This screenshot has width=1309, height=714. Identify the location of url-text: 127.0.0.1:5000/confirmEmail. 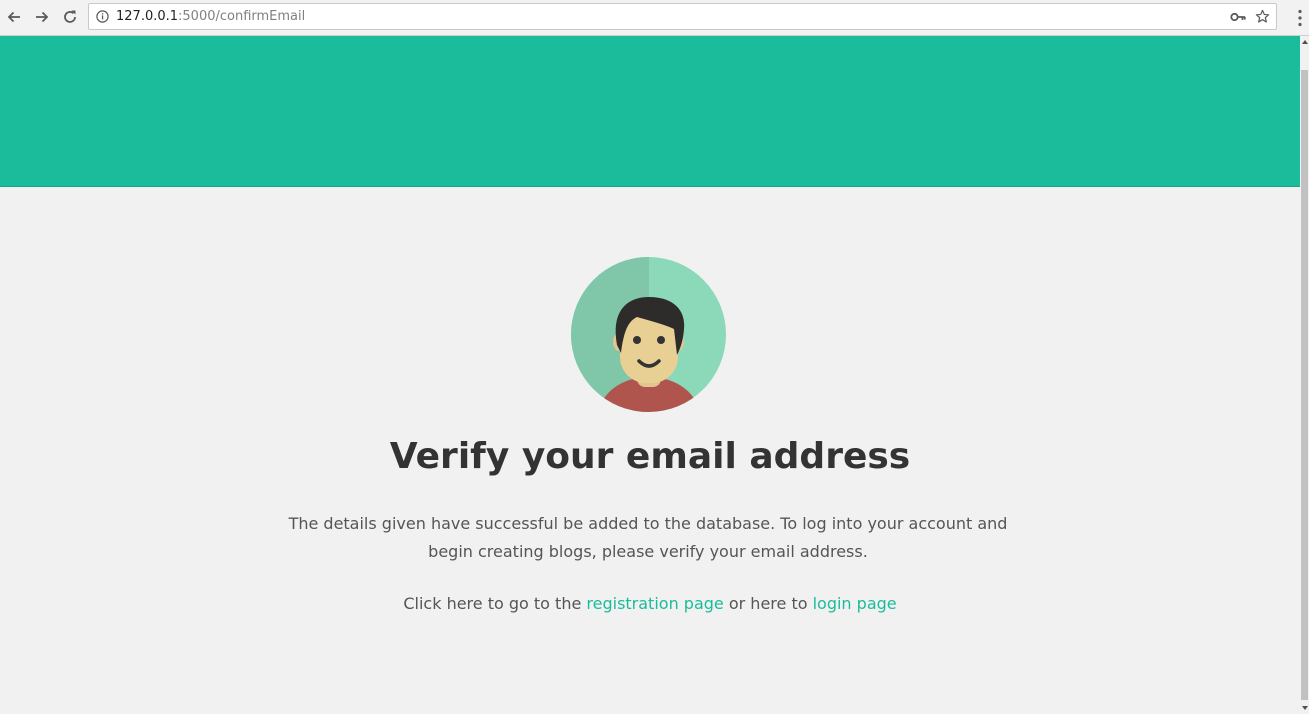
(210, 16).